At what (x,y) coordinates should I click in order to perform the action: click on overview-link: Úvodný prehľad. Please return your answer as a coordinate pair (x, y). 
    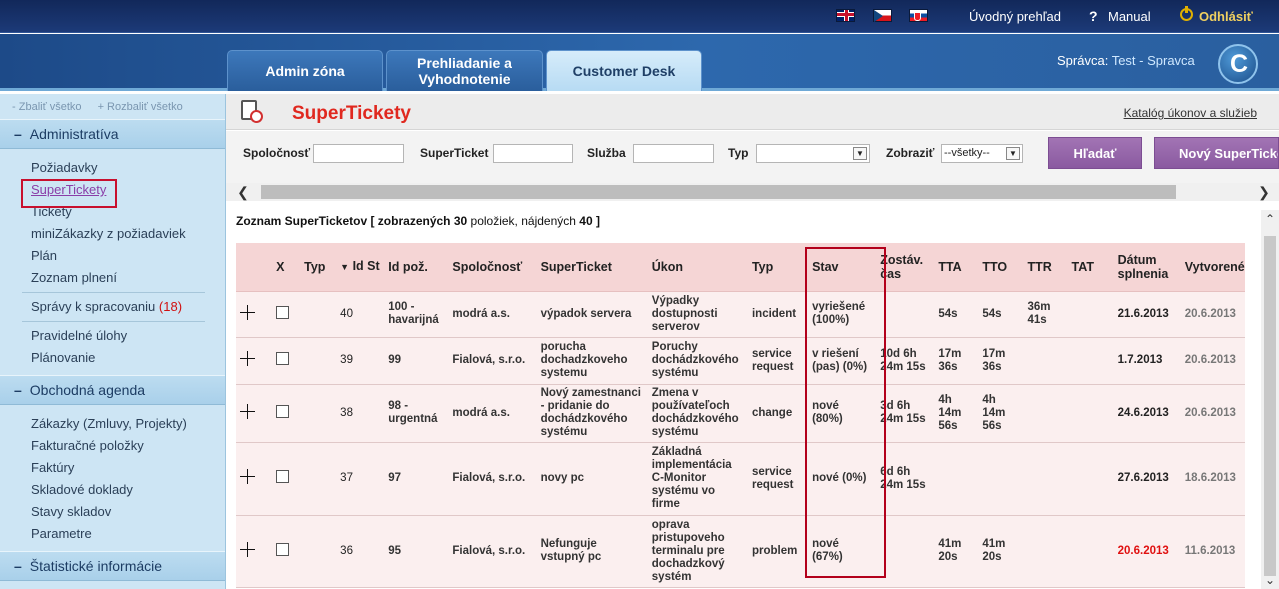
    Looking at the image, I should click on (1015, 16).